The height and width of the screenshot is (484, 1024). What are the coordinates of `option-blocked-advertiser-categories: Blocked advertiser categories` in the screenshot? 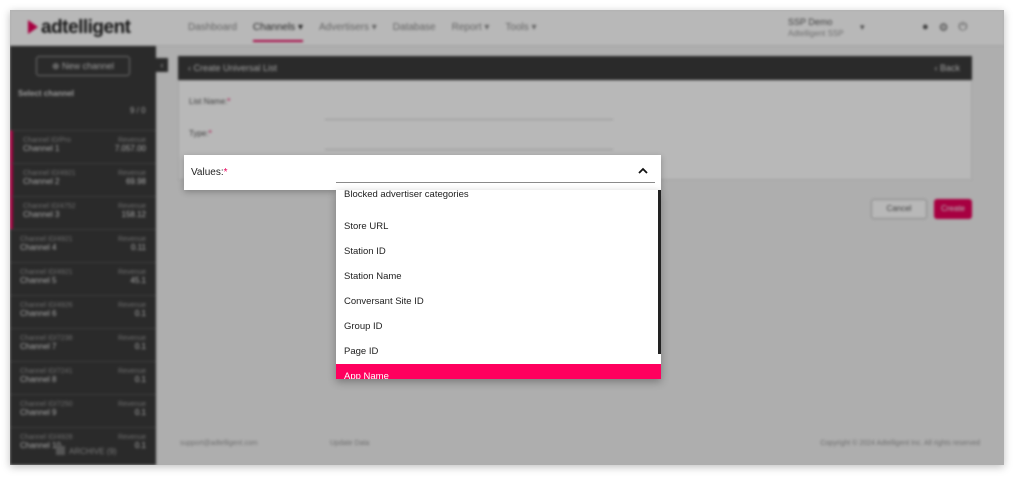 It's located at (498, 198).